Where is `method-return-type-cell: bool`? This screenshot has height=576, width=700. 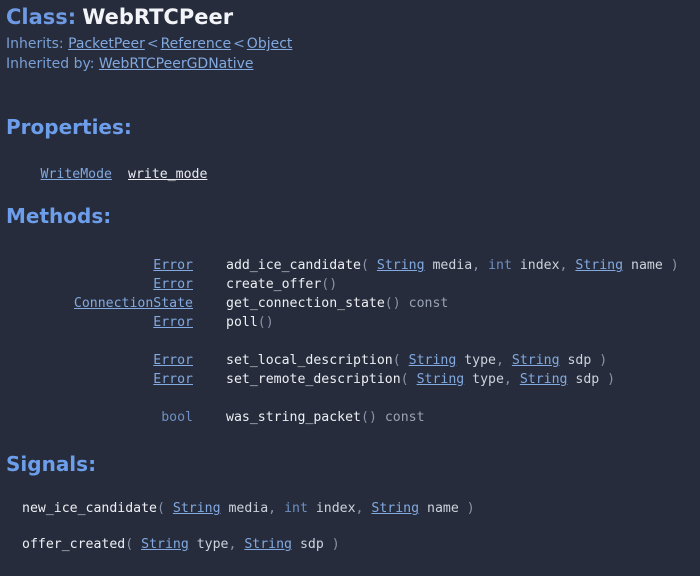
method-return-type-cell: bool is located at coordinates (96, 417).